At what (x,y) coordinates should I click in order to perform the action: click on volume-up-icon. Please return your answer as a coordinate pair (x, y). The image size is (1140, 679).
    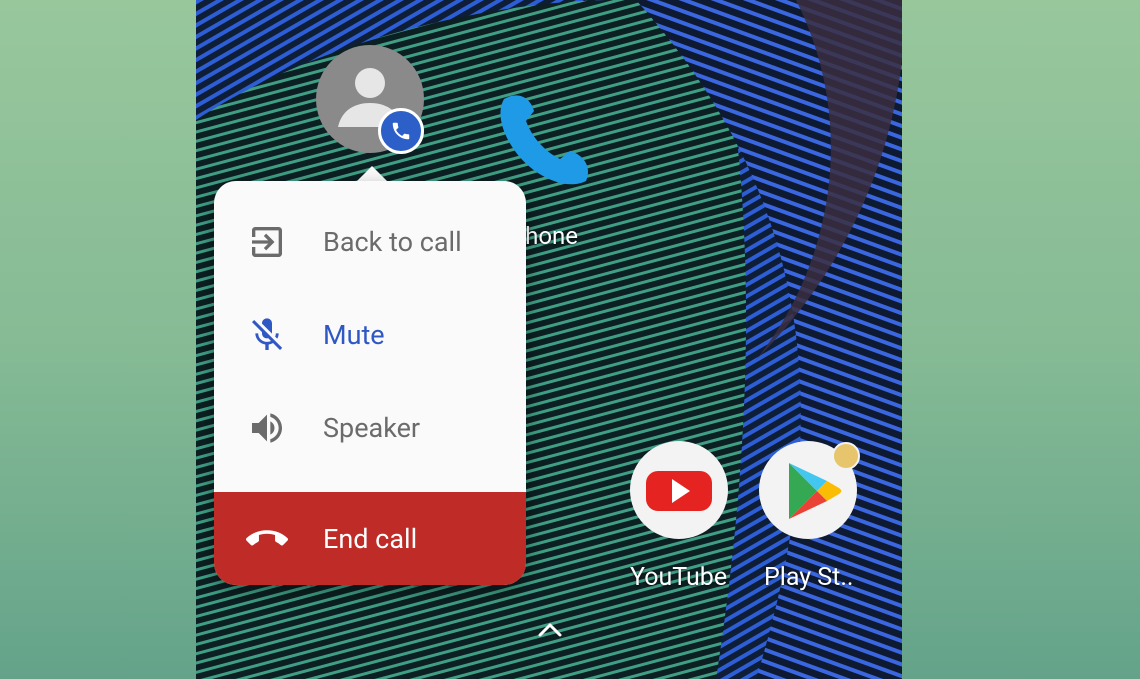
    Looking at the image, I should click on (267, 428).